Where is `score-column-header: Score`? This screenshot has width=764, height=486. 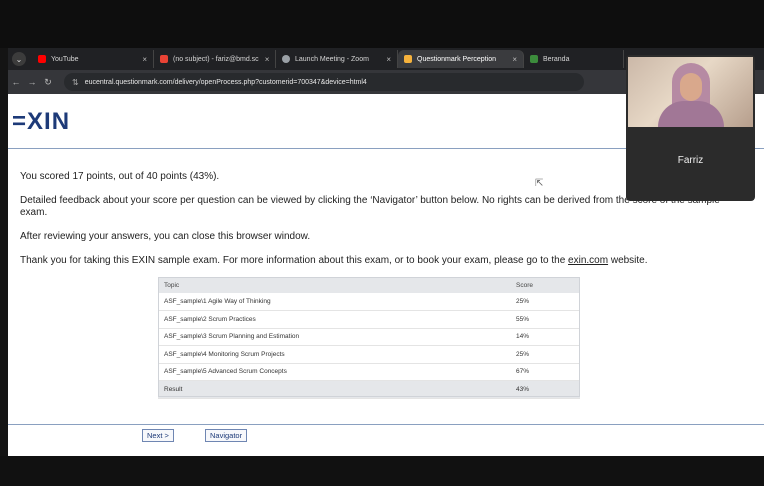
score-column-header: Score is located at coordinates (545, 285).